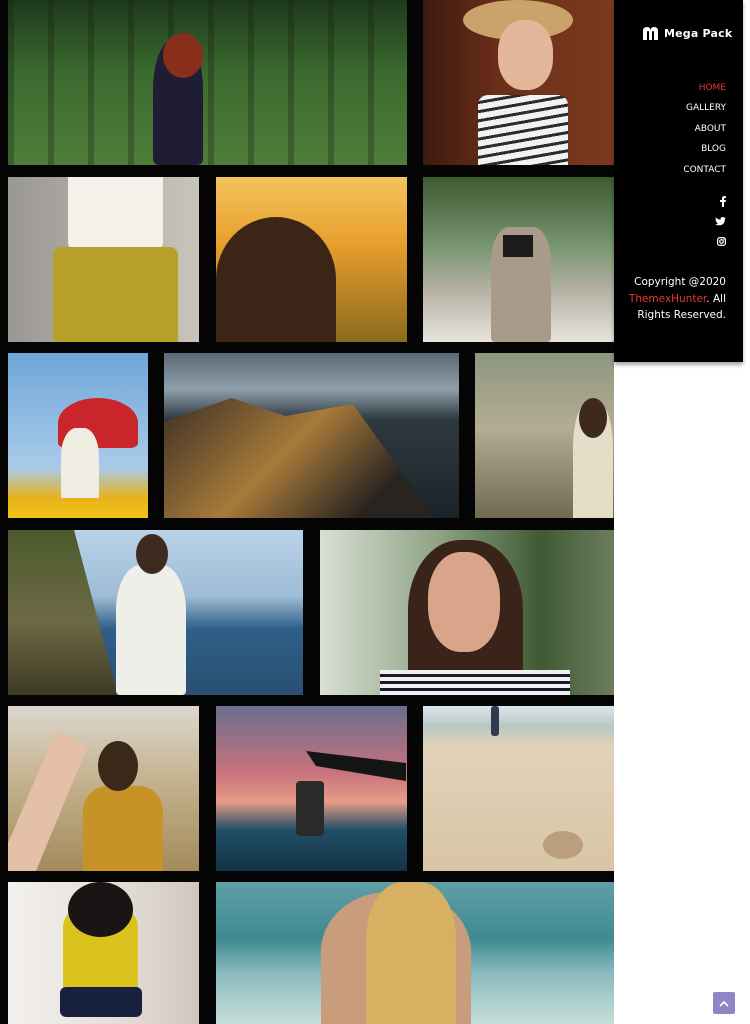 The image size is (750, 1024). I want to click on gallery-photo-footprints-on-beach, so click(518, 788).